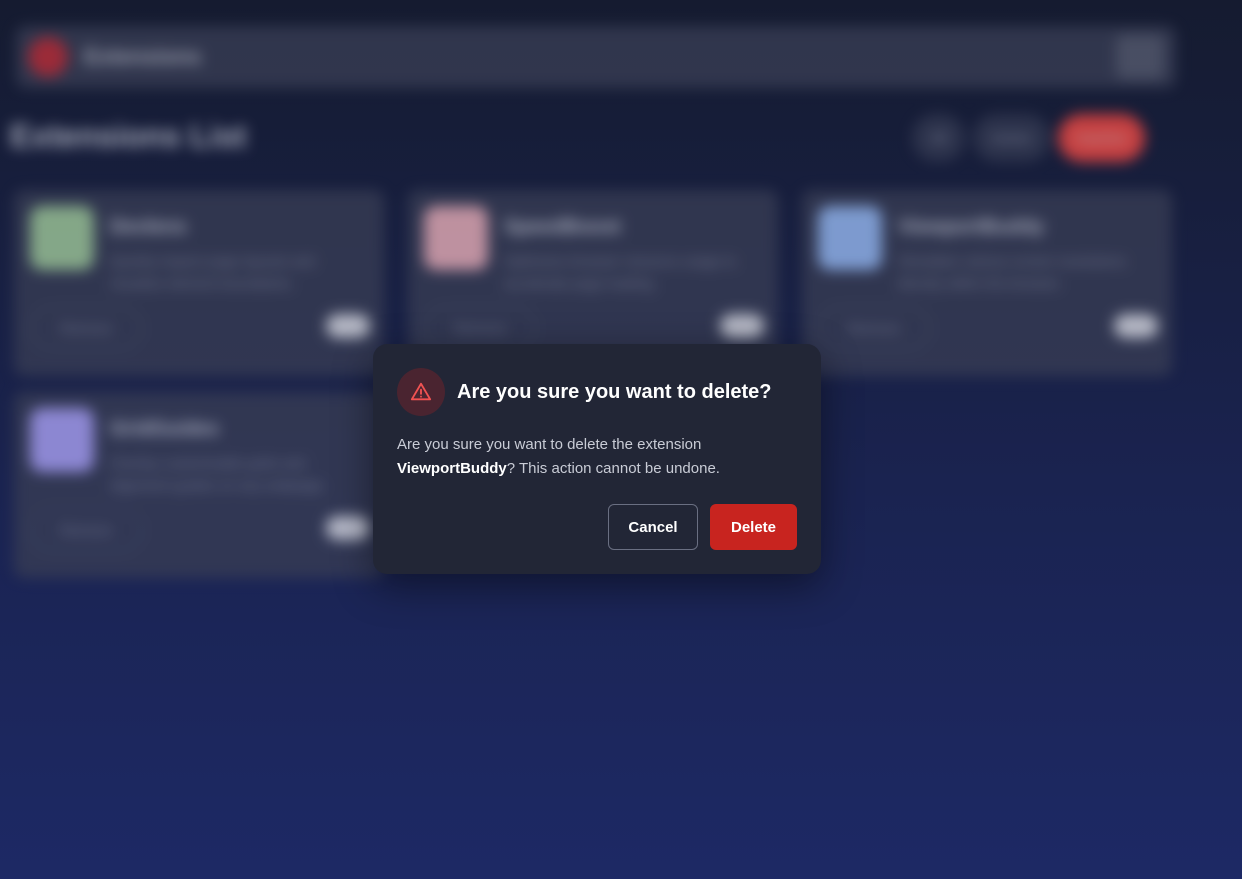 The width and height of the screenshot is (1242, 879). What do you see at coordinates (62, 440) in the screenshot?
I see `gridguides-icon` at bounding box center [62, 440].